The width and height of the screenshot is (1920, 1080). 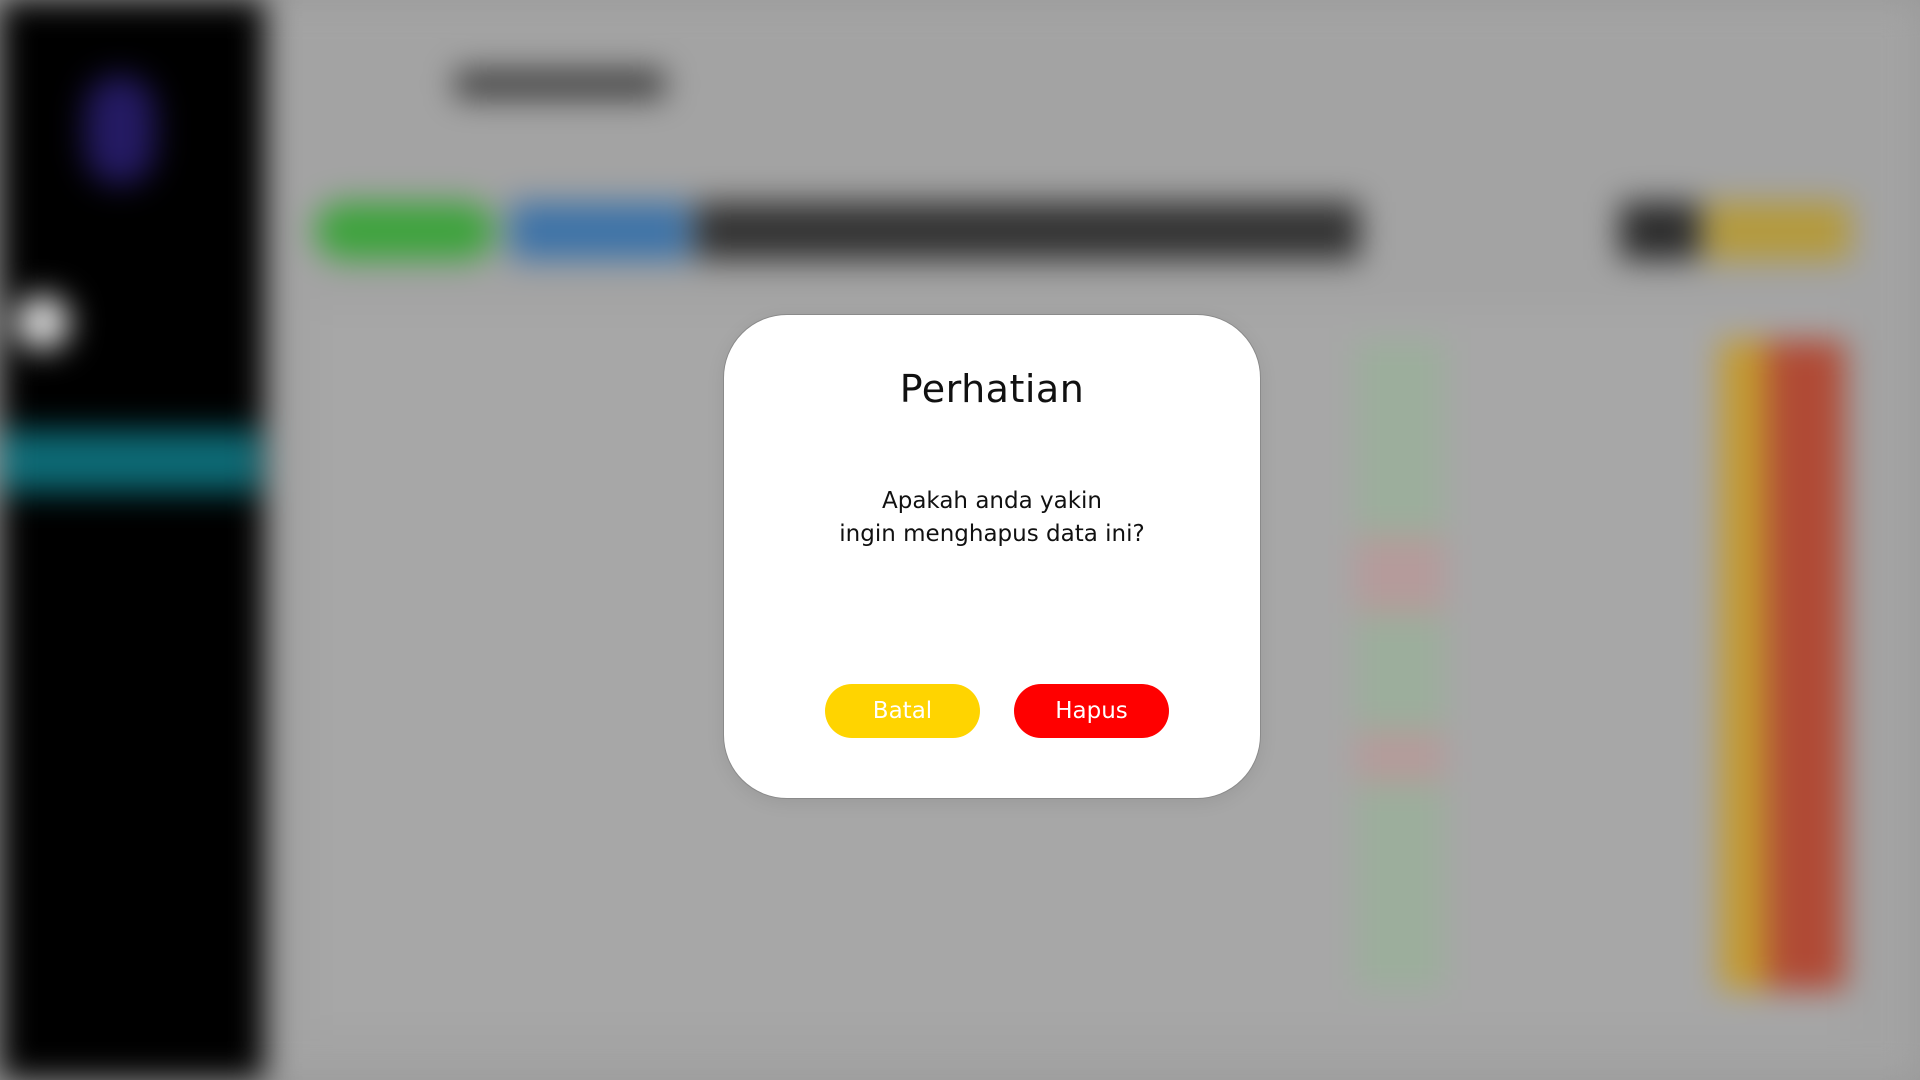 I want to click on table-status-column, so click(x=1400, y=665).